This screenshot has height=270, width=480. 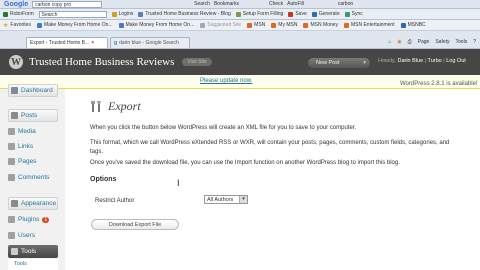 I want to click on sidebar-item-appearance: Appearance, so click(x=33, y=203).